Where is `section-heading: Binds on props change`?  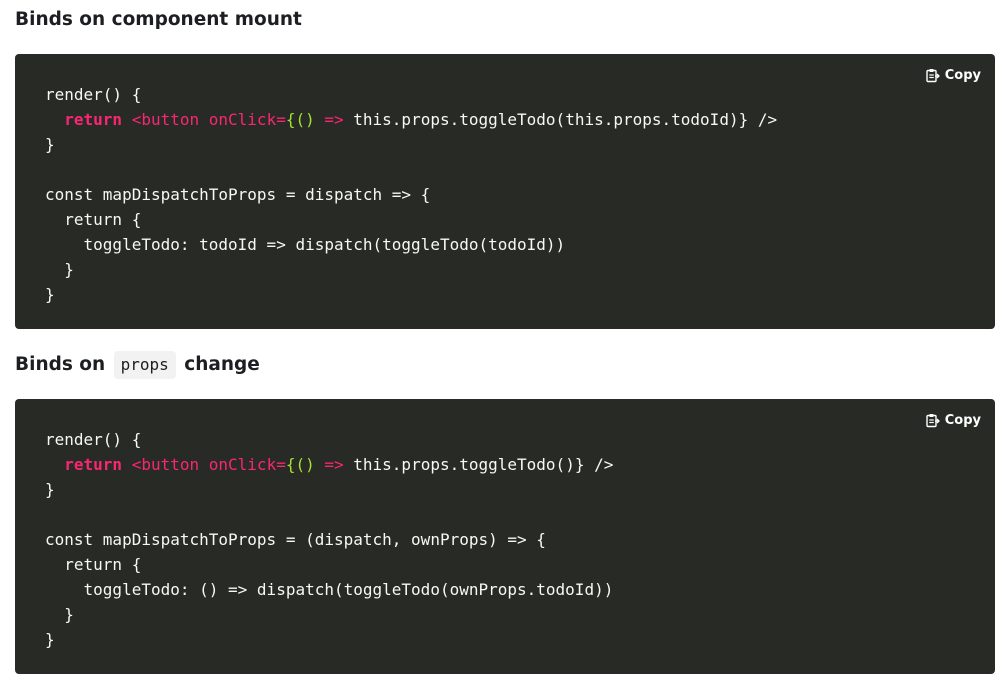
section-heading: Binds on props change is located at coordinates (137, 365).